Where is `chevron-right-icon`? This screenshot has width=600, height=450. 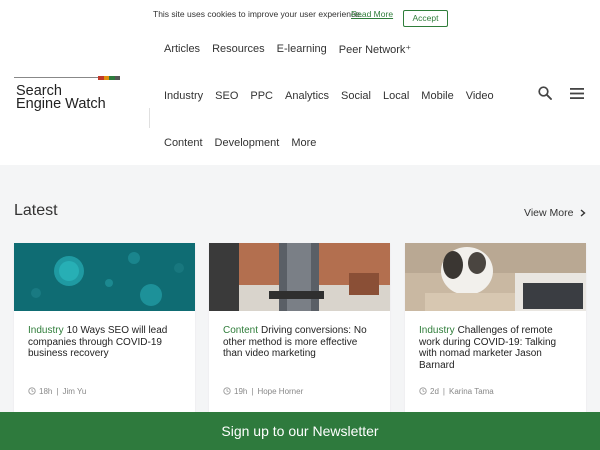 chevron-right-icon is located at coordinates (583, 213).